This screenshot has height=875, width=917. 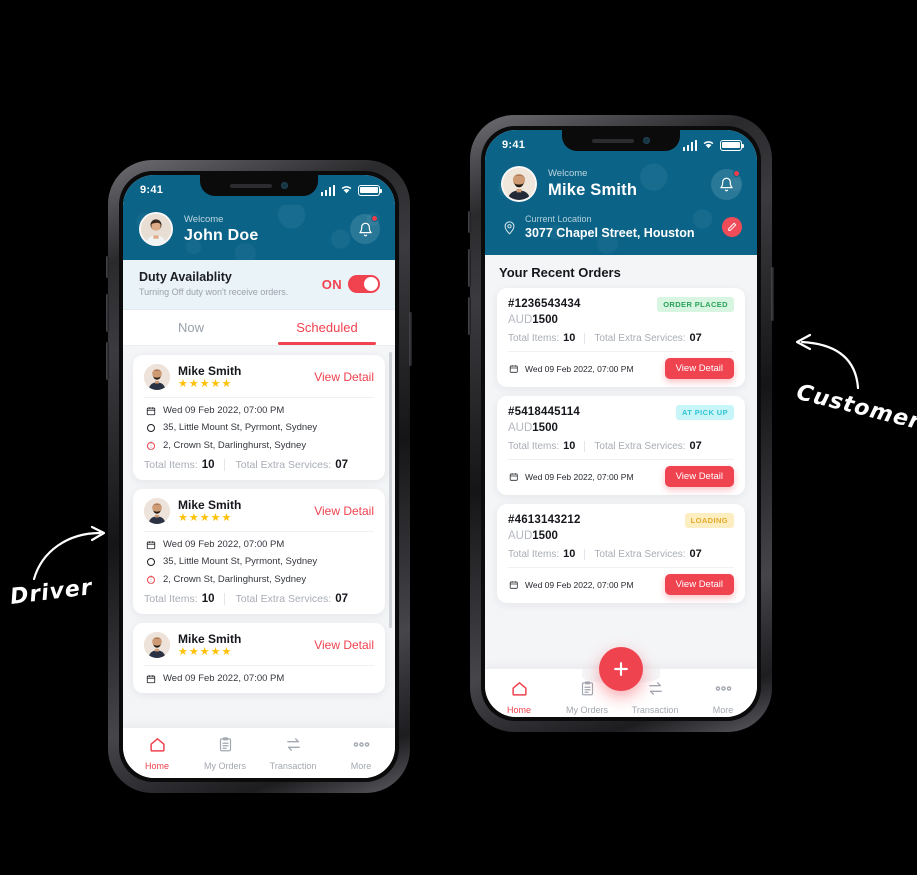 What do you see at coordinates (210, 505) in the screenshot?
I see `driver-order-customer-name: Mike Smith` at bounding box center [210, 505].